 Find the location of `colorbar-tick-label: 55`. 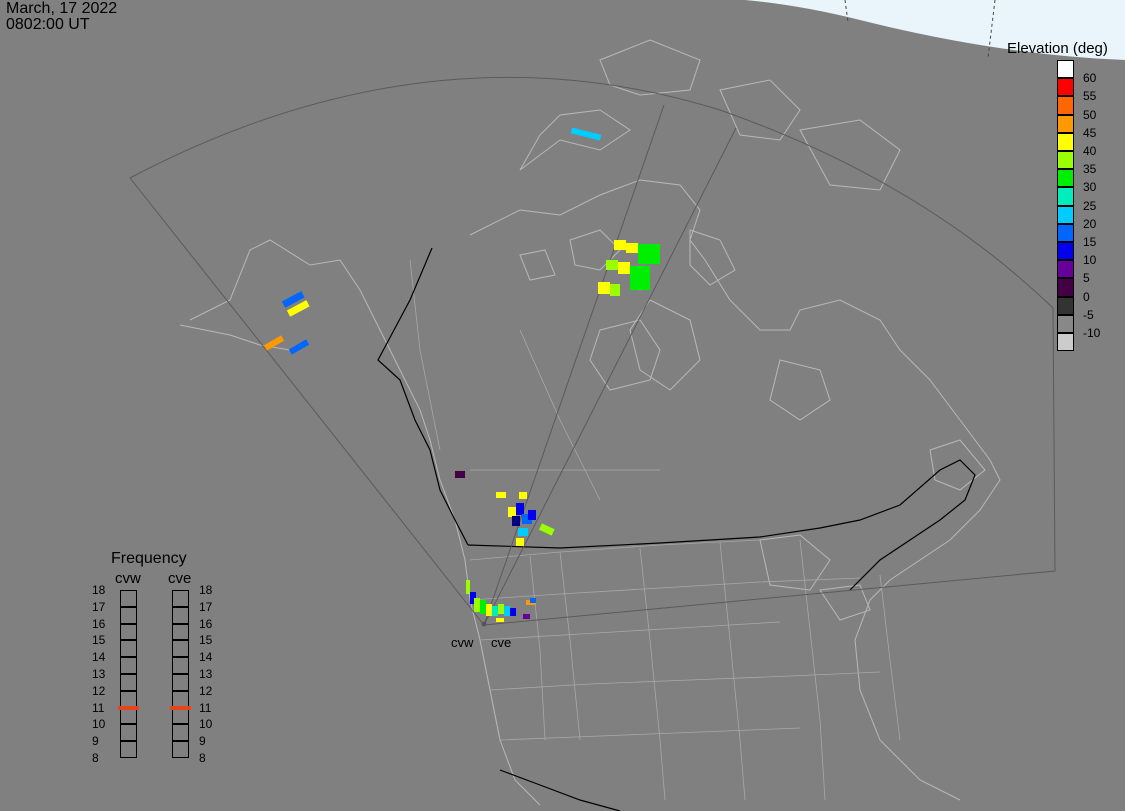

colorbar-tick-label: 55 is located at coordinates (1090, 96).